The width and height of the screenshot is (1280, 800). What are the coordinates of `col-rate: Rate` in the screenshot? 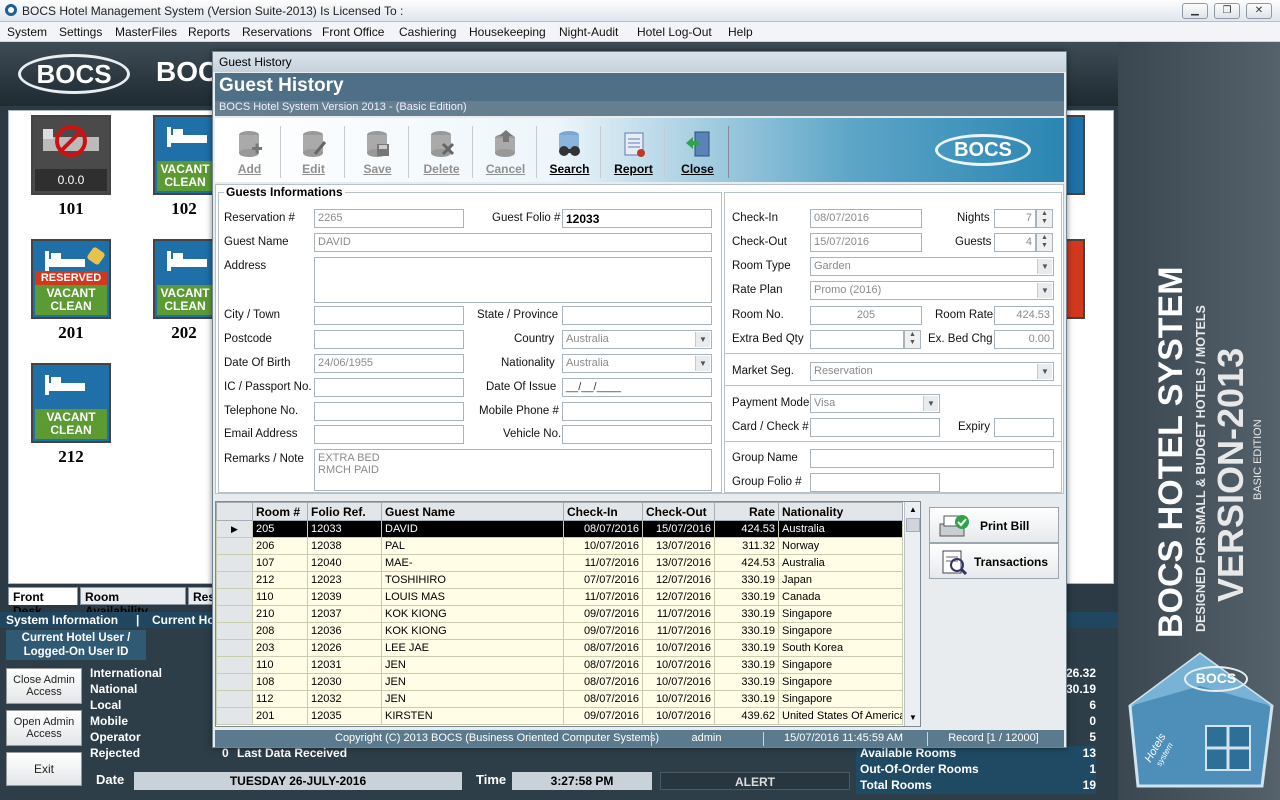 It's located at (746, 511).